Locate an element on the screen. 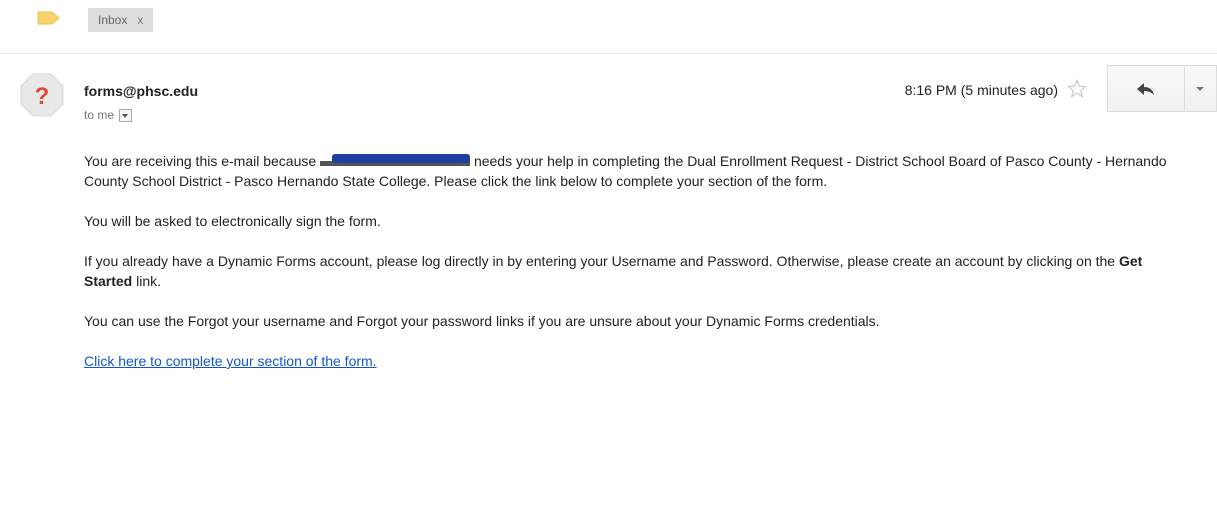 The image size is (1217, 521). unknown-sender-icon: ? is located at coordinates (42, 95).